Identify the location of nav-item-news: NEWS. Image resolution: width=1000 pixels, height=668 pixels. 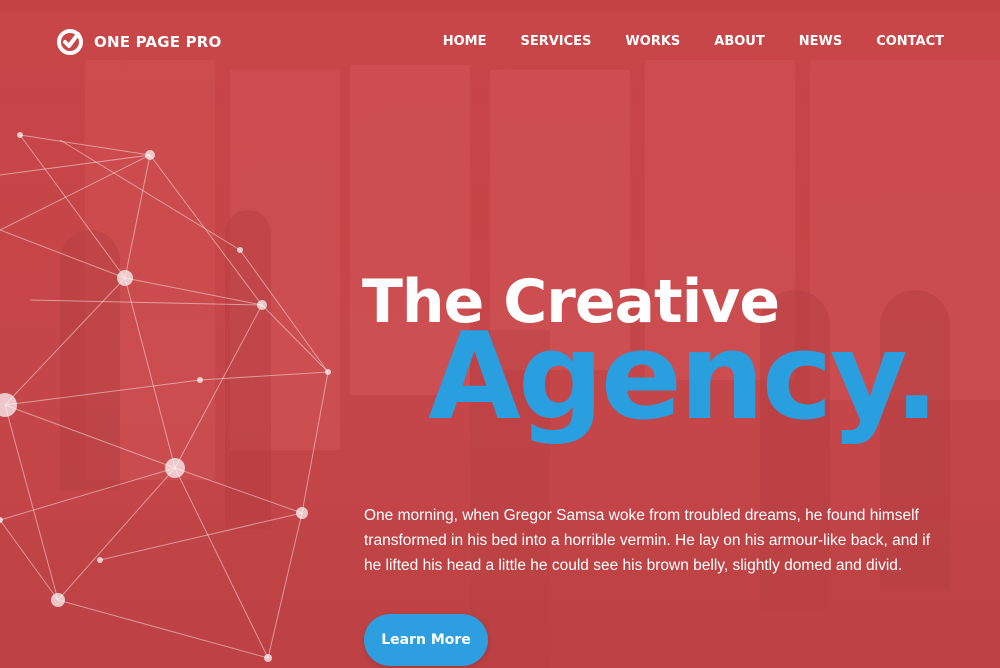
(820, 41).